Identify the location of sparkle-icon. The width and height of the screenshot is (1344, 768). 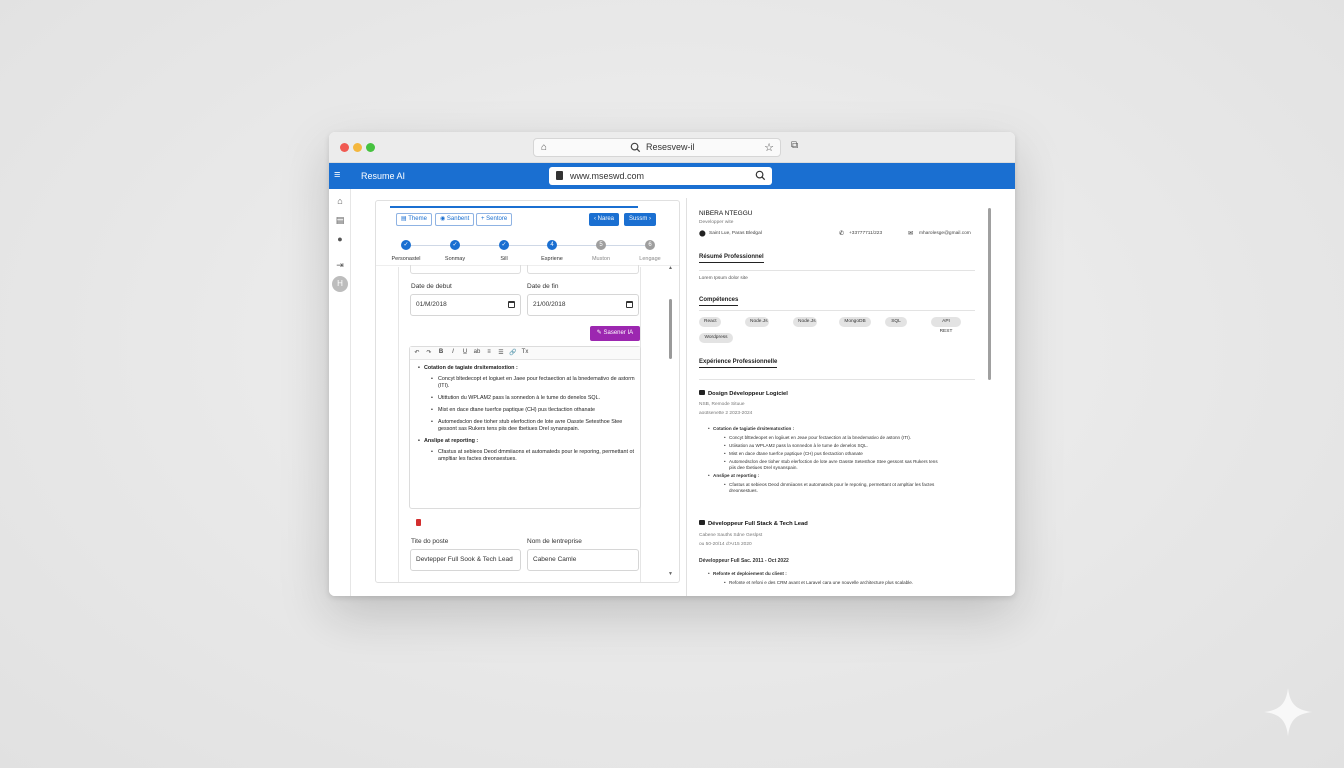
(1288, 712).